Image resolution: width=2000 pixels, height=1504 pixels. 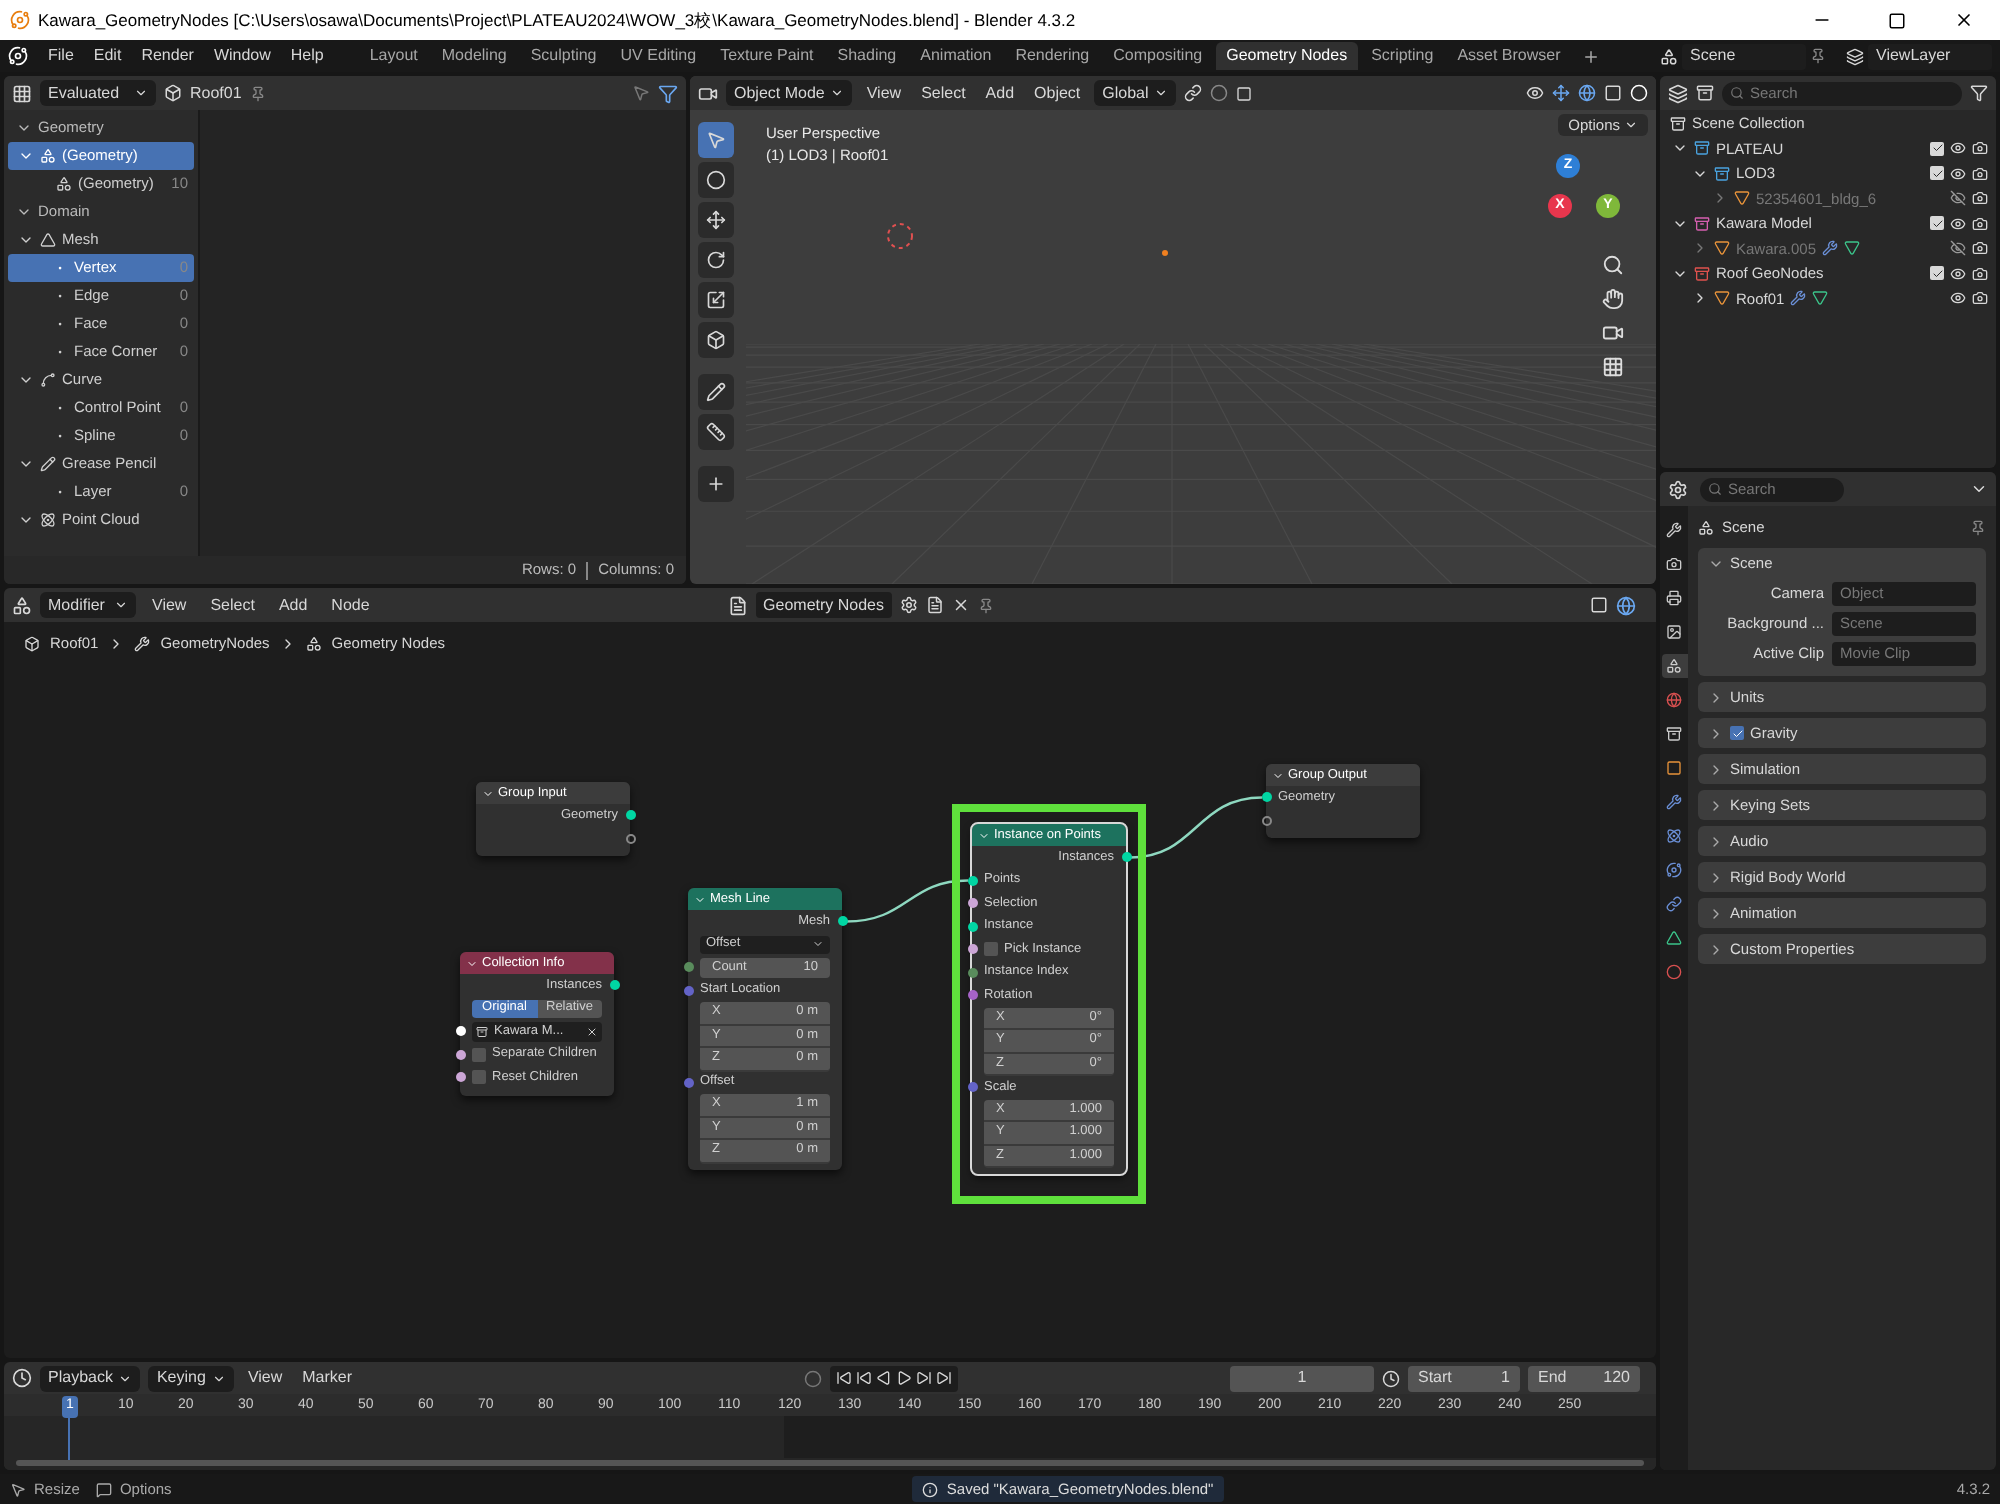 I want to click on start-frame-field: Start 1, so click(x=1464, y=1378).